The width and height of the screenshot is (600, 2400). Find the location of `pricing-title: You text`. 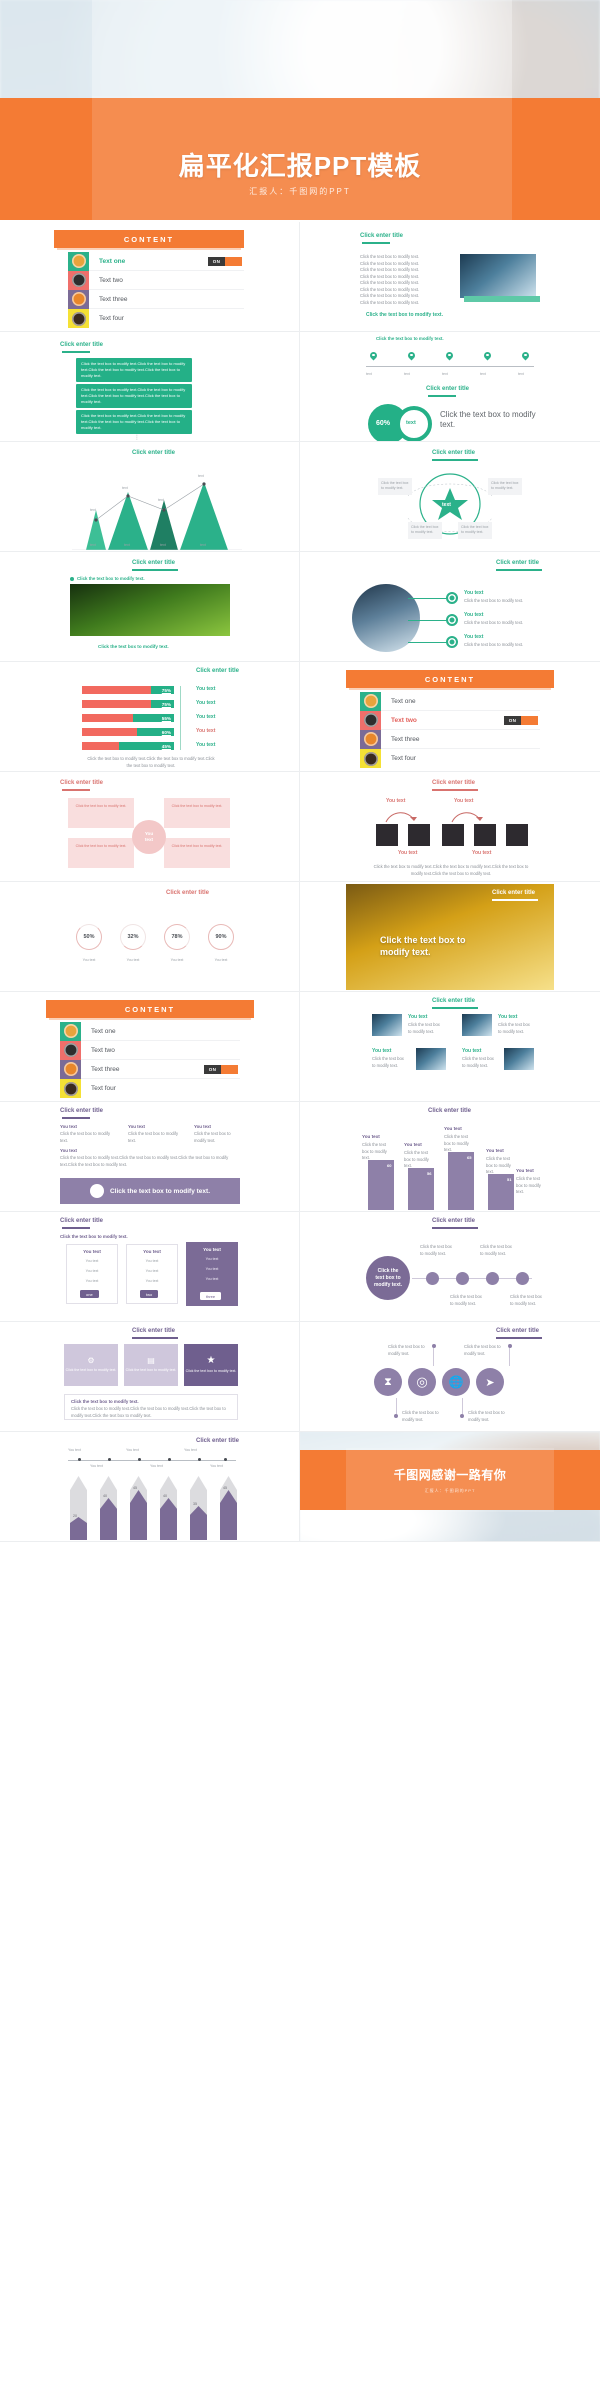

pricing-title: You text is located at coordinates (212, 1249).